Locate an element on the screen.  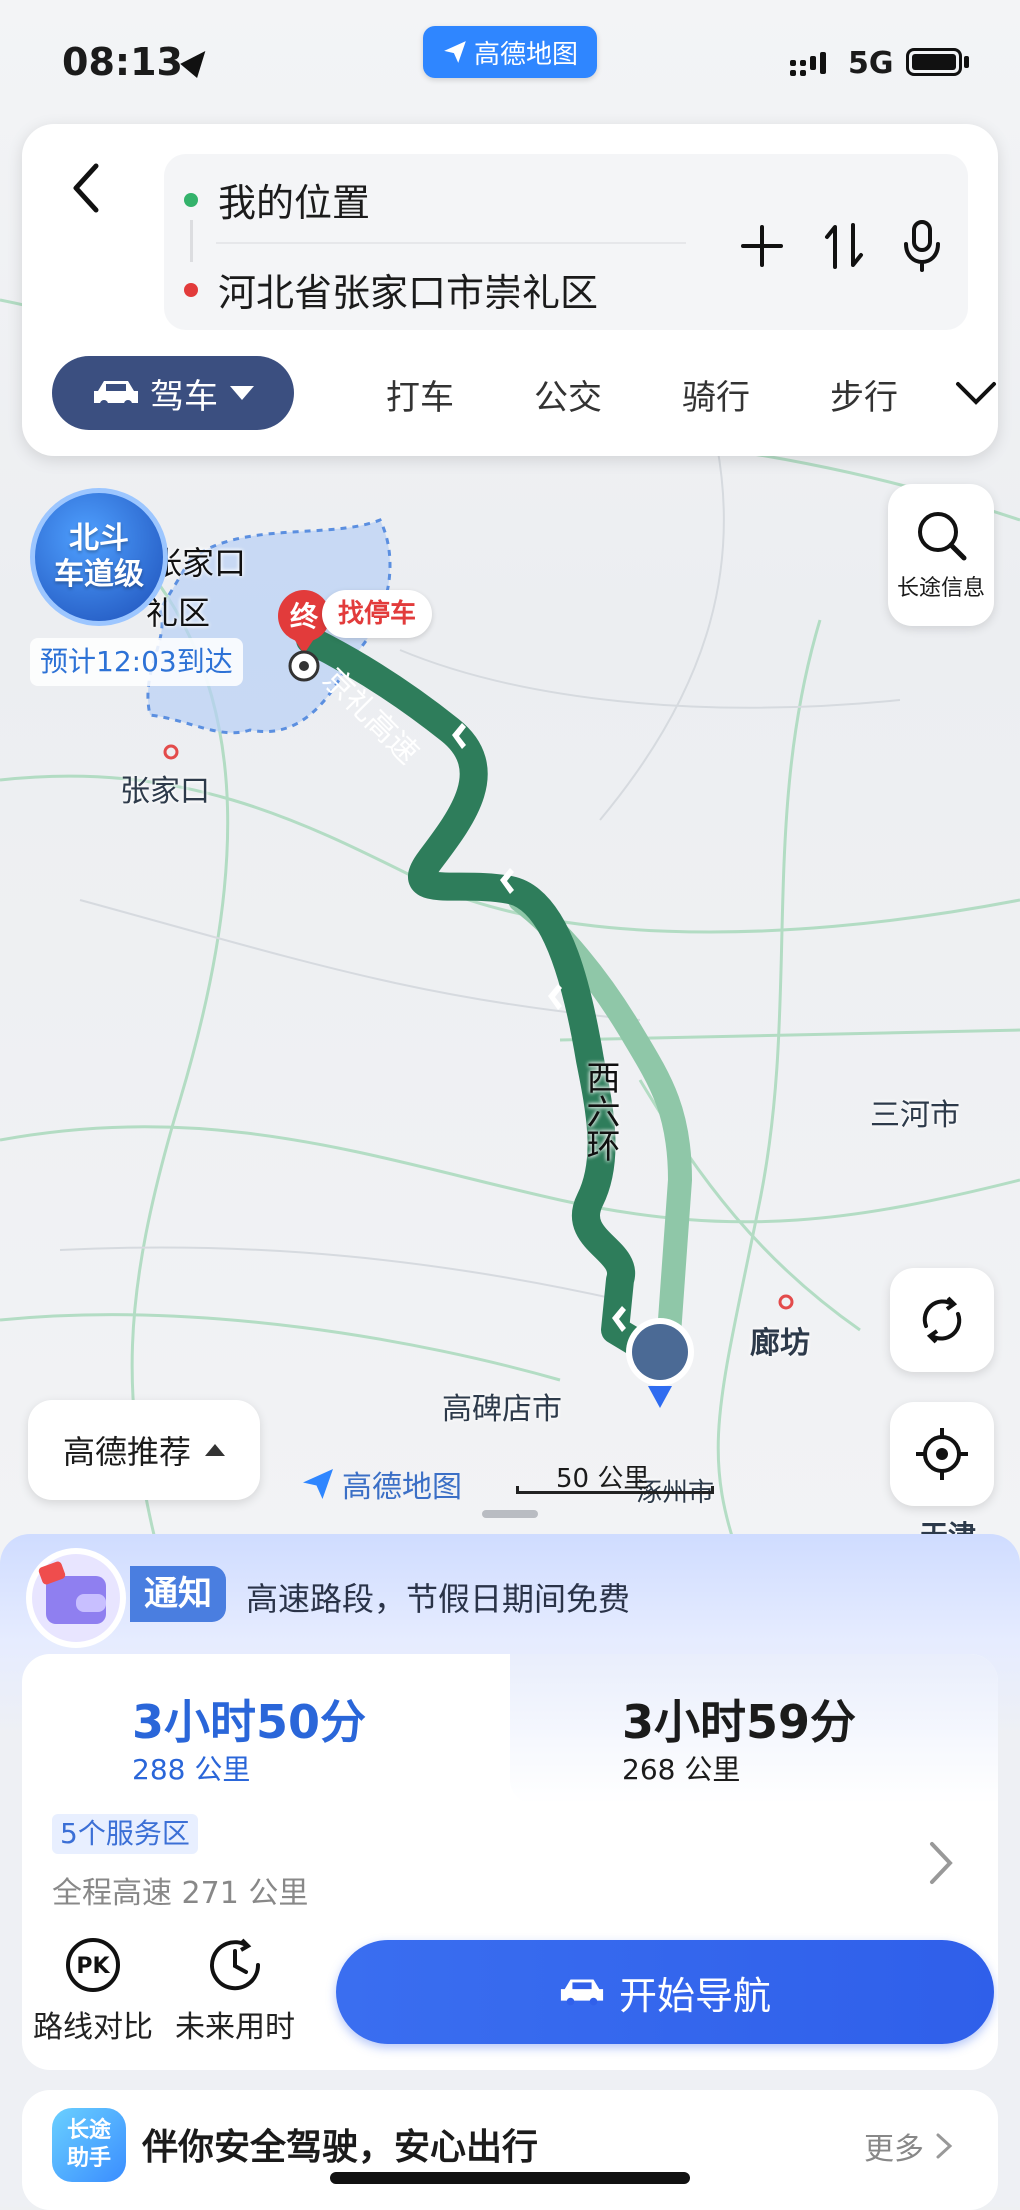
crosshair-icon is located at coordinates (942, 1454).